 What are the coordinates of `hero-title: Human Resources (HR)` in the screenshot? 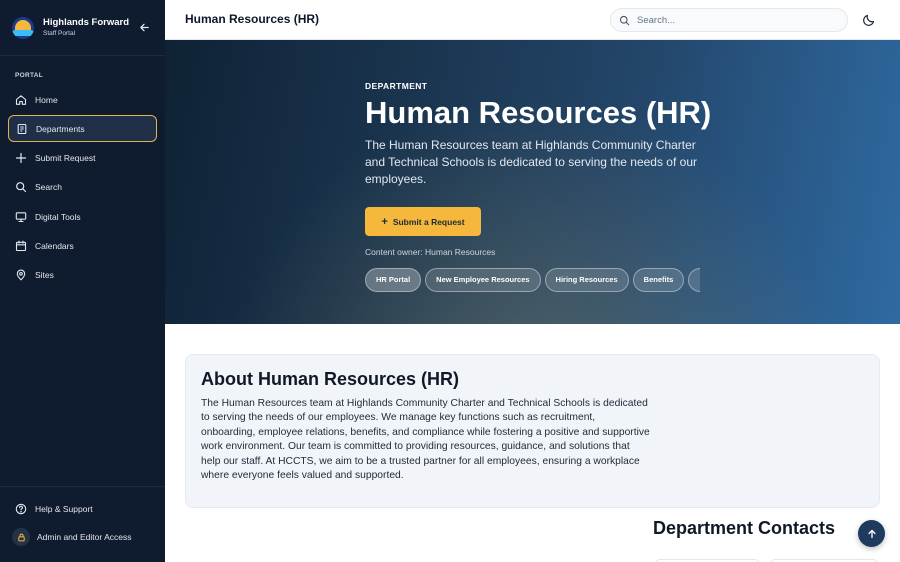 It's located at (538, 112).